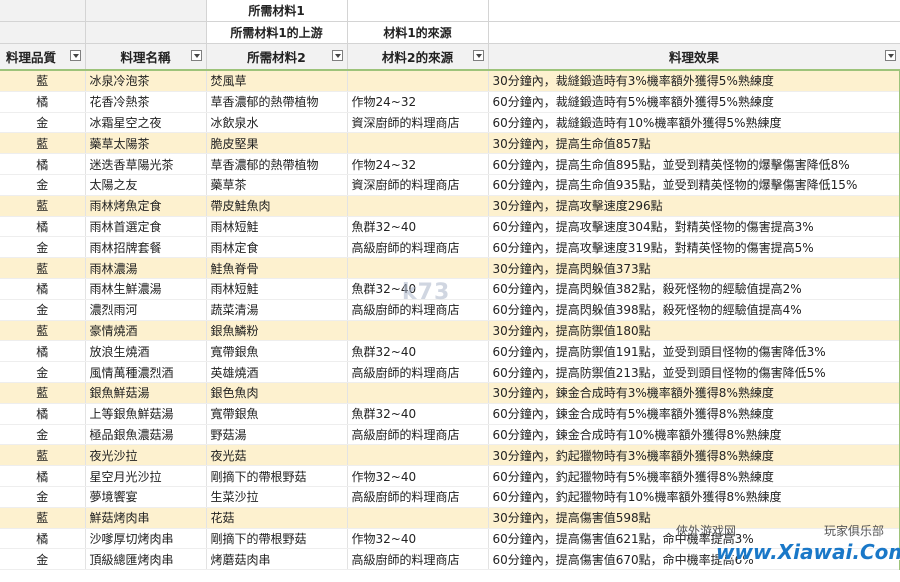 This screenshot has width=900, height=582. Describe the element at coordinates (694, 143) in the screenshot. I see `cell-effect: 30分鐘內，提高生命值857點` at that location.